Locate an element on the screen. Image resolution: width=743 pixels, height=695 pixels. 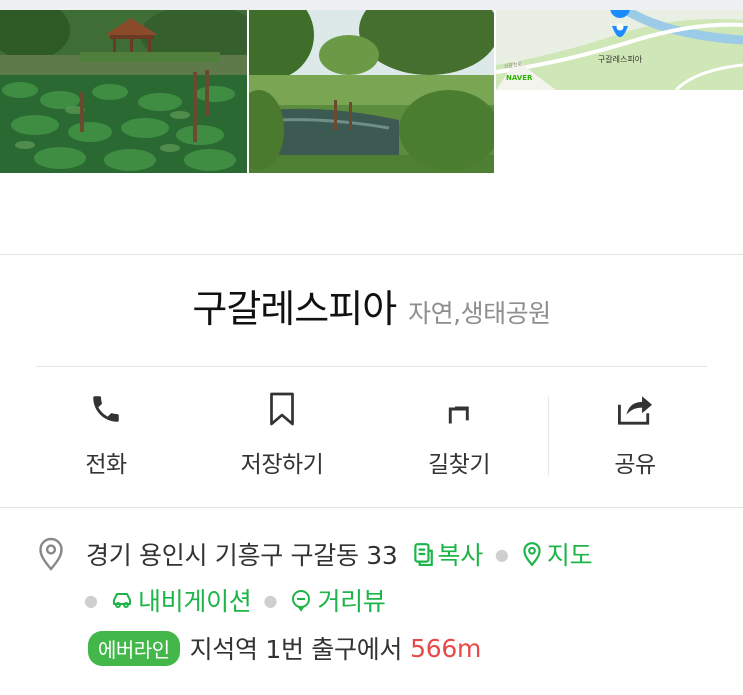
map-pin-label: 구갈레스피아 is located at coordinates (620, 59).